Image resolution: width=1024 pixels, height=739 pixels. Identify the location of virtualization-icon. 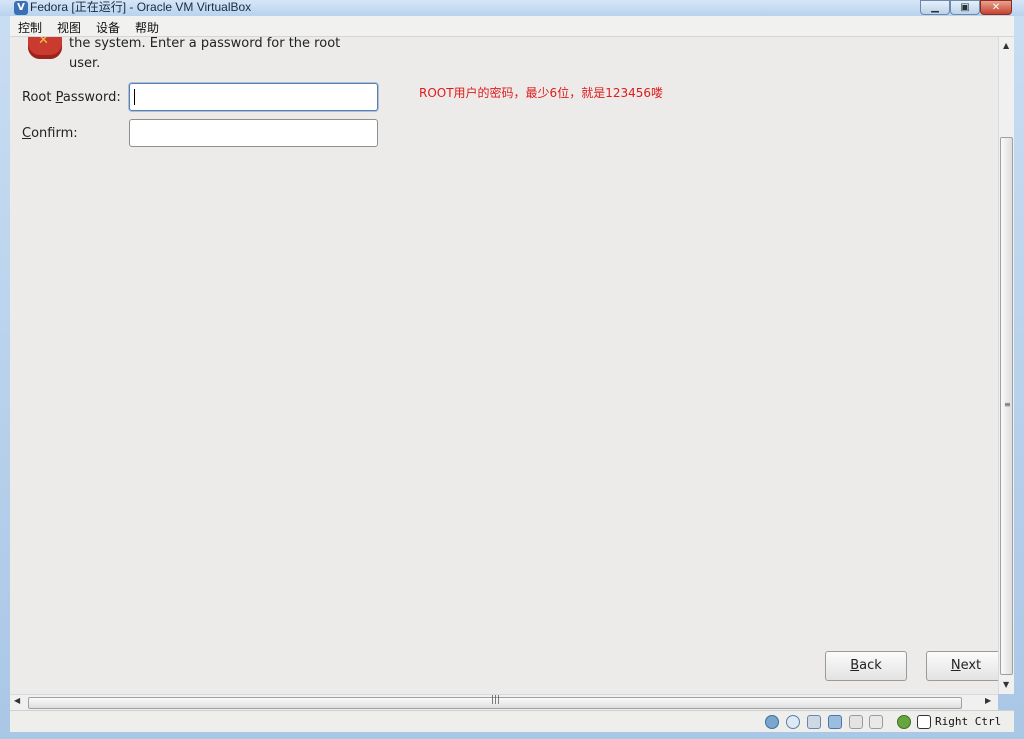
(904, 722).